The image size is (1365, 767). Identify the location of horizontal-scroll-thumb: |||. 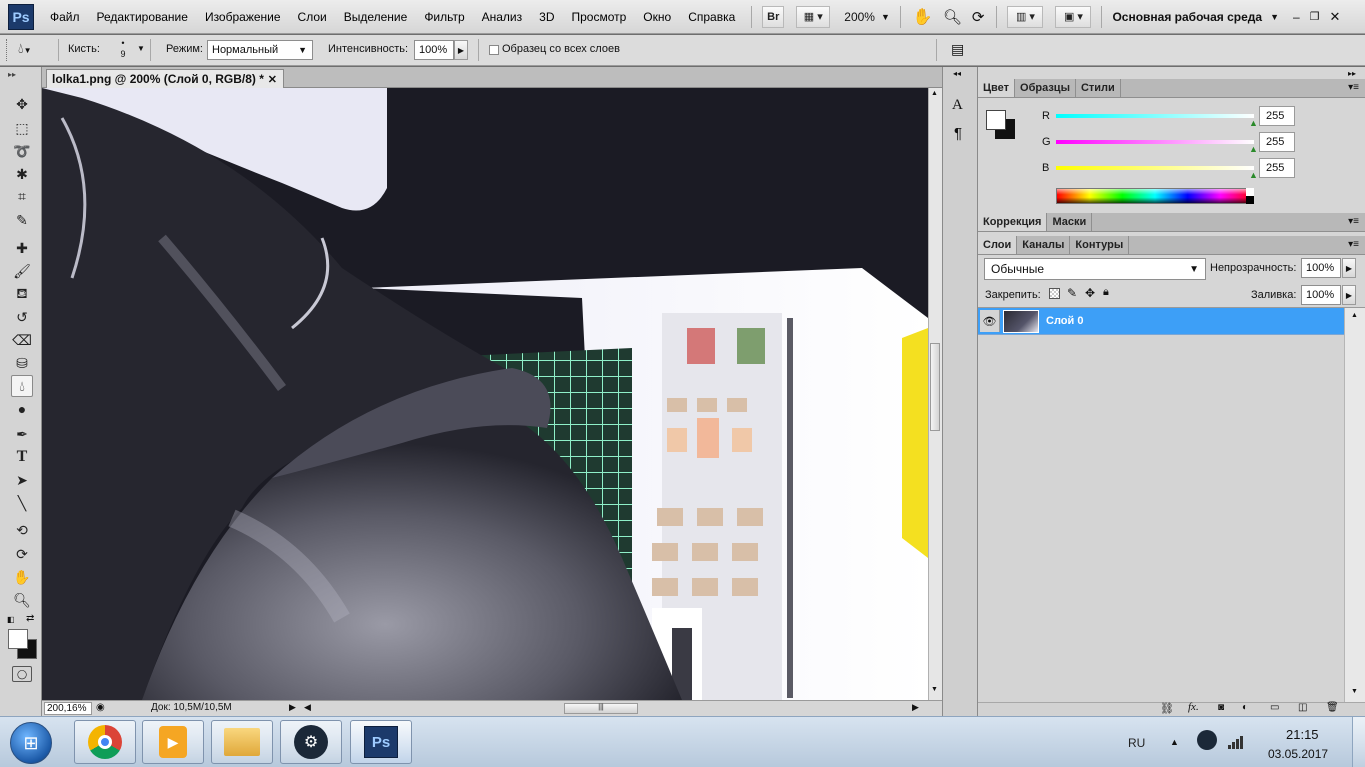
(601, 708).